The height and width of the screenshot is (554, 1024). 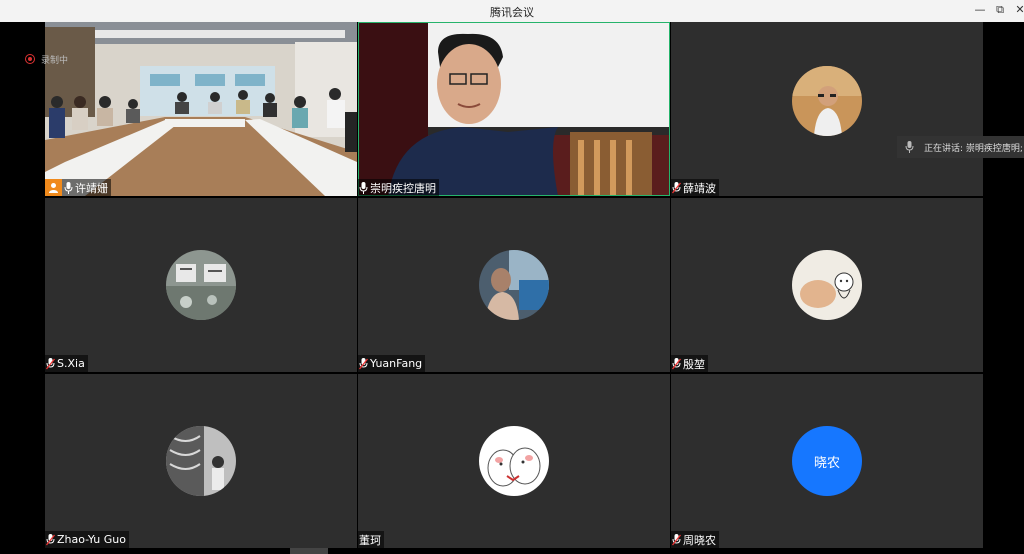 I want to click on participant-nameplate: 许靖姗, so click(x=78, y=187).